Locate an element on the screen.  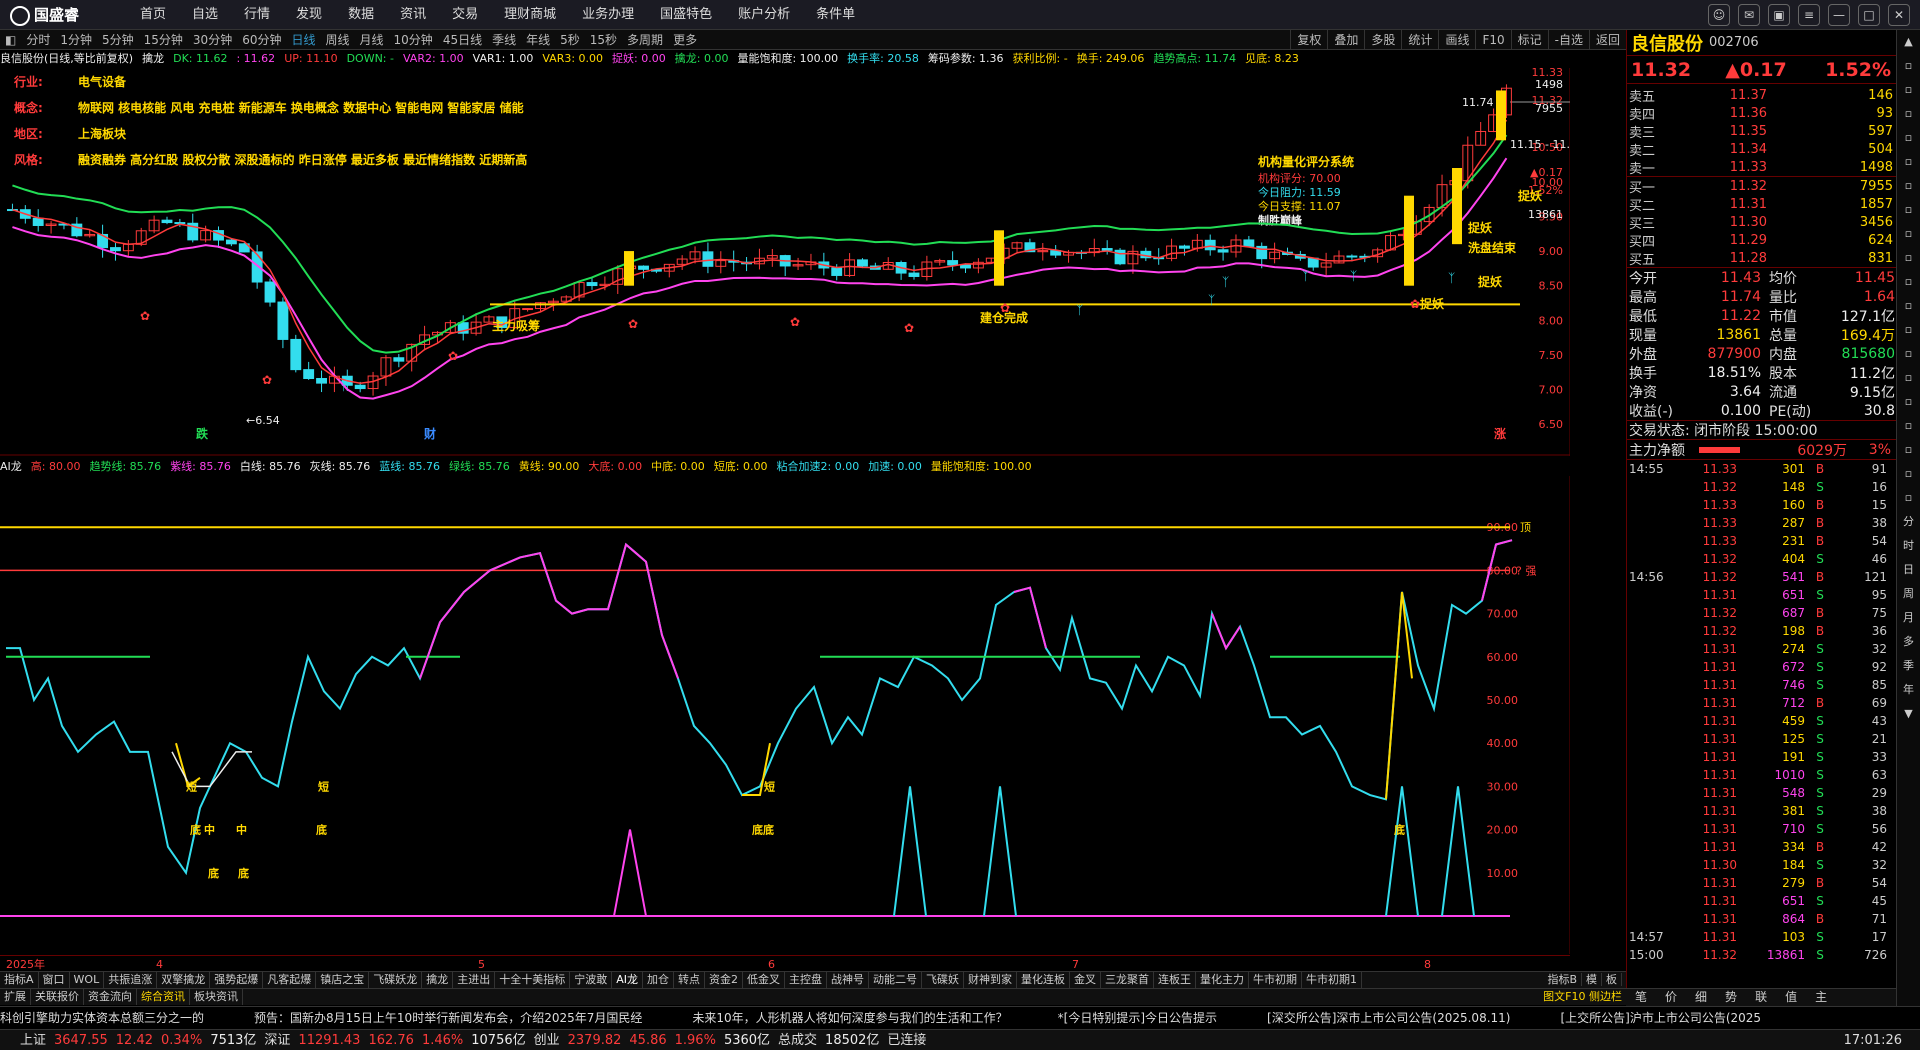
f10-sidebar-button: 图文F10 侧边栏 is located at coordinates (1582, 997).